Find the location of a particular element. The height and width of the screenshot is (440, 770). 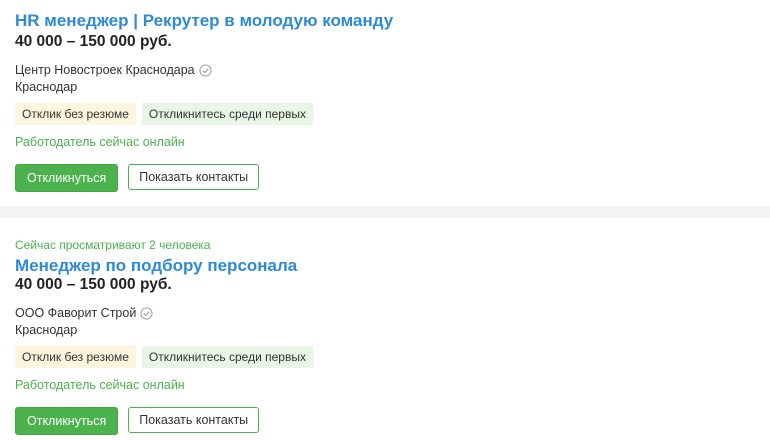

vacancy-title-link: HR менеджер | Рекрутер в молодую команду is located at coordinates (204, 21).